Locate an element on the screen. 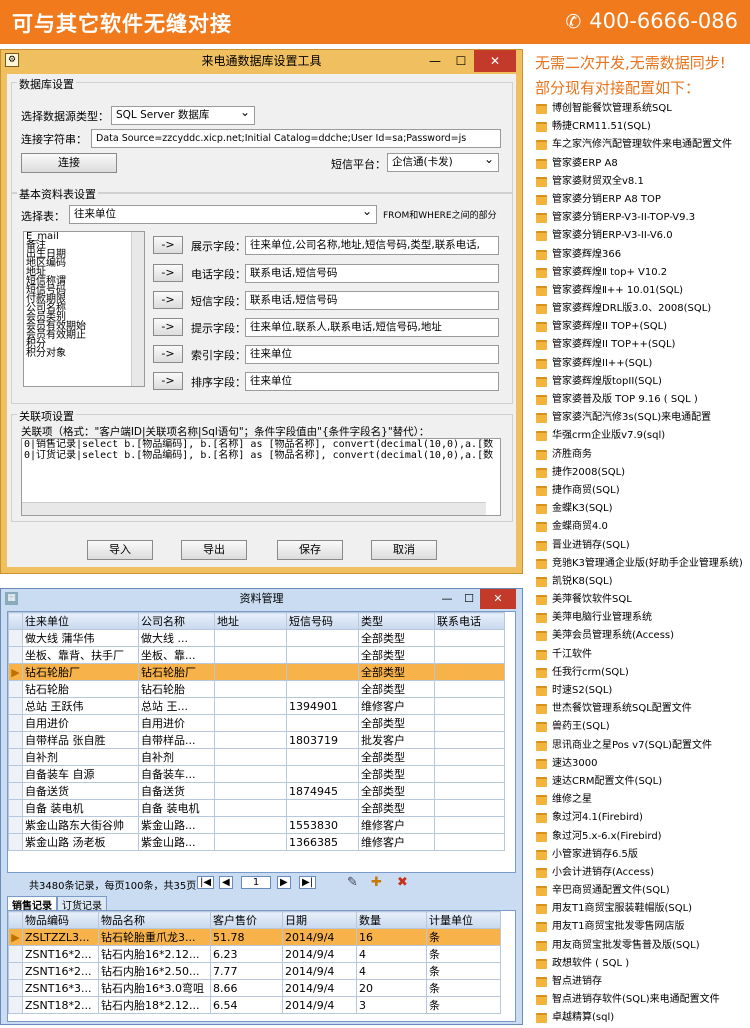 This screenshot has width=750, height=1028. detail-row-indicator: ▶ is located at coordinates (15, 937).